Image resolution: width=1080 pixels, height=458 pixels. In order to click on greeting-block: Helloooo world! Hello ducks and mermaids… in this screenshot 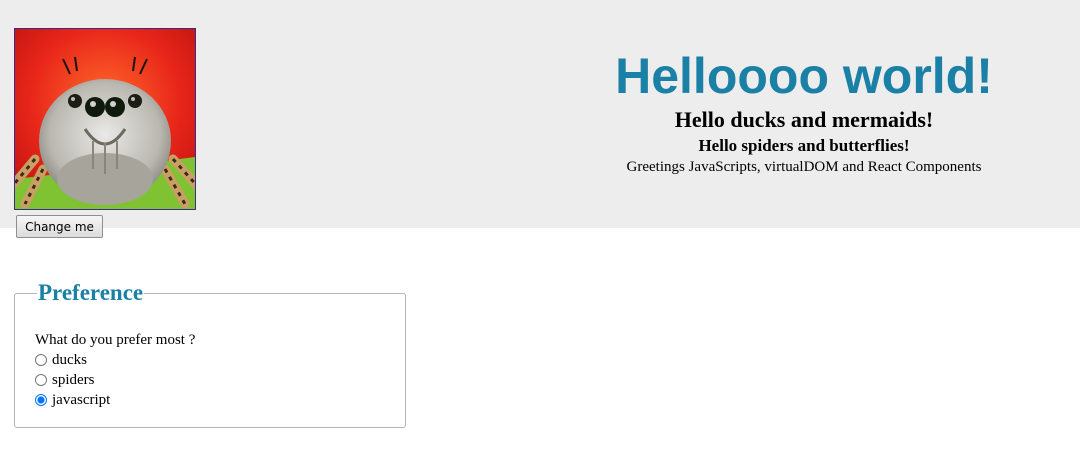, I will do `click(804, 111)`.